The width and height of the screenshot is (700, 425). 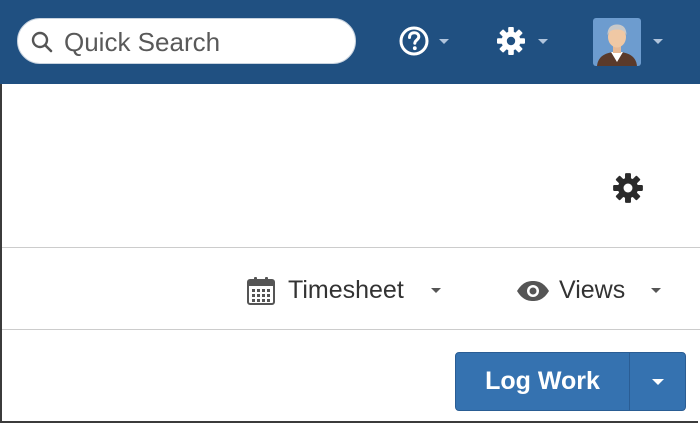 I want to click on user-profile-button, so click(x=629, y=42).